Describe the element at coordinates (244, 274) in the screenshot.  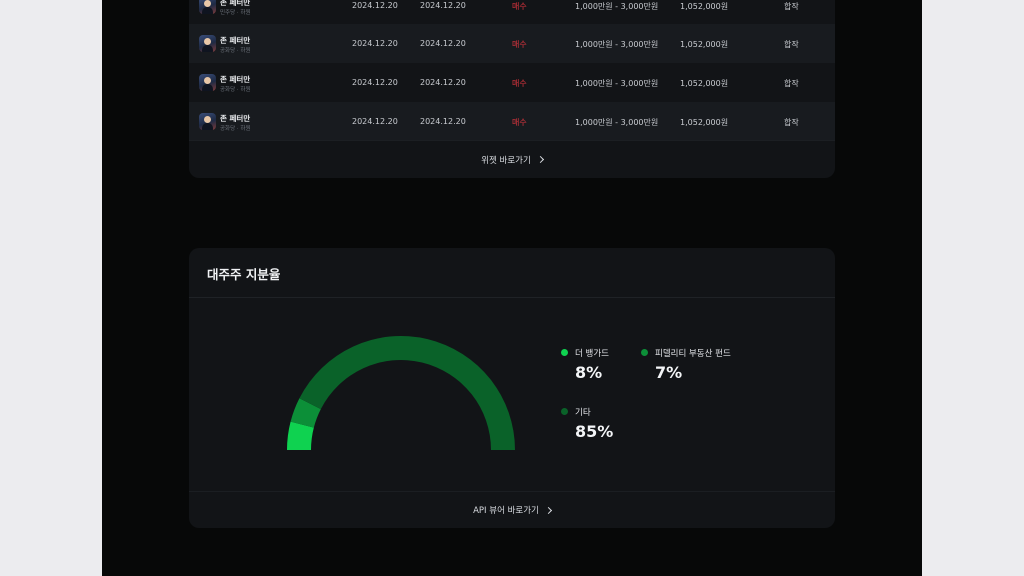
I see `section-title: 대주주 지분율` at that location.